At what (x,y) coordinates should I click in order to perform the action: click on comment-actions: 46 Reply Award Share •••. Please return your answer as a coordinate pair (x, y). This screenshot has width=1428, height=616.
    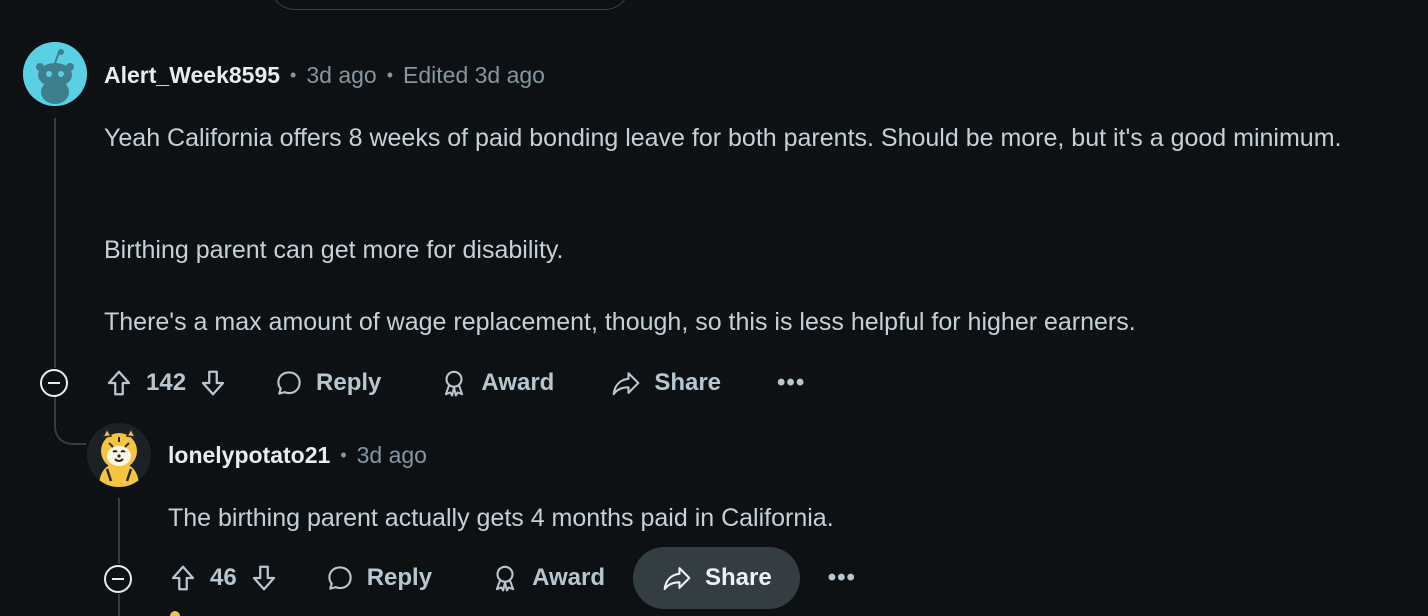
    Looking at the image, I should click on (512, 578).